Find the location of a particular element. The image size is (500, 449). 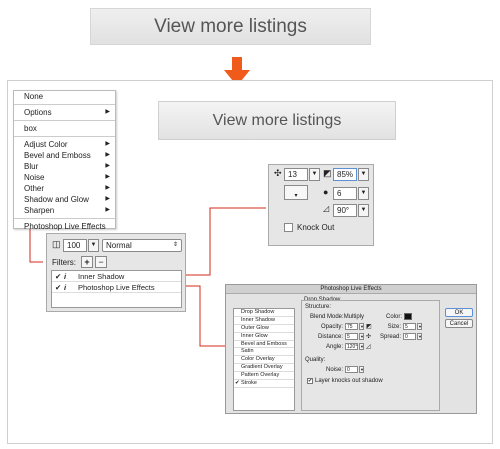

list-item: Outer Glow is located at coordinates (264, 329).